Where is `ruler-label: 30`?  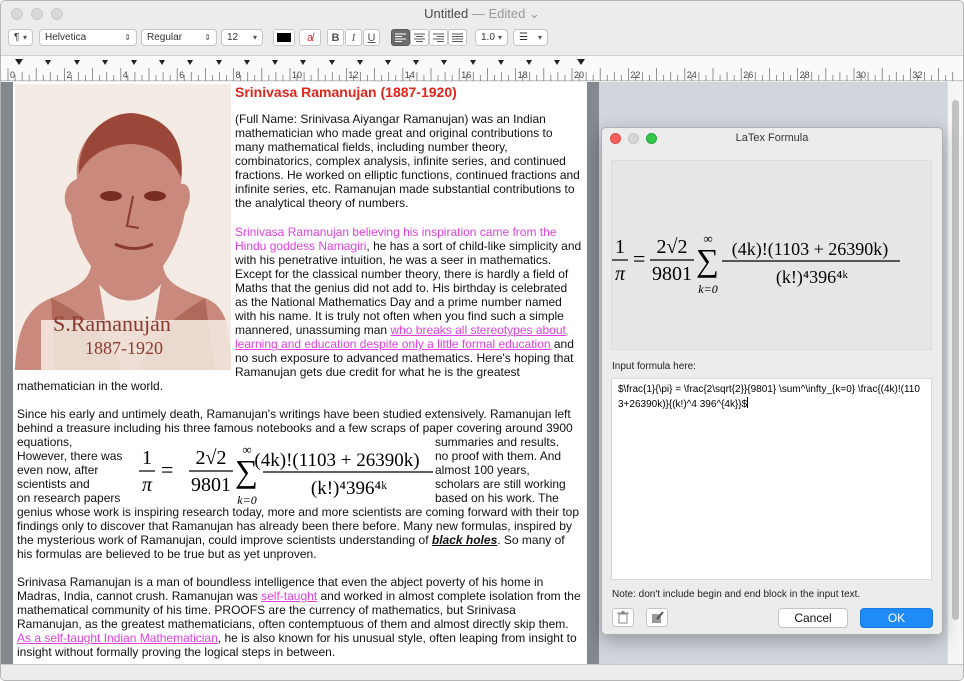 ruler-label: 30 is located at coordinates (861, 75).